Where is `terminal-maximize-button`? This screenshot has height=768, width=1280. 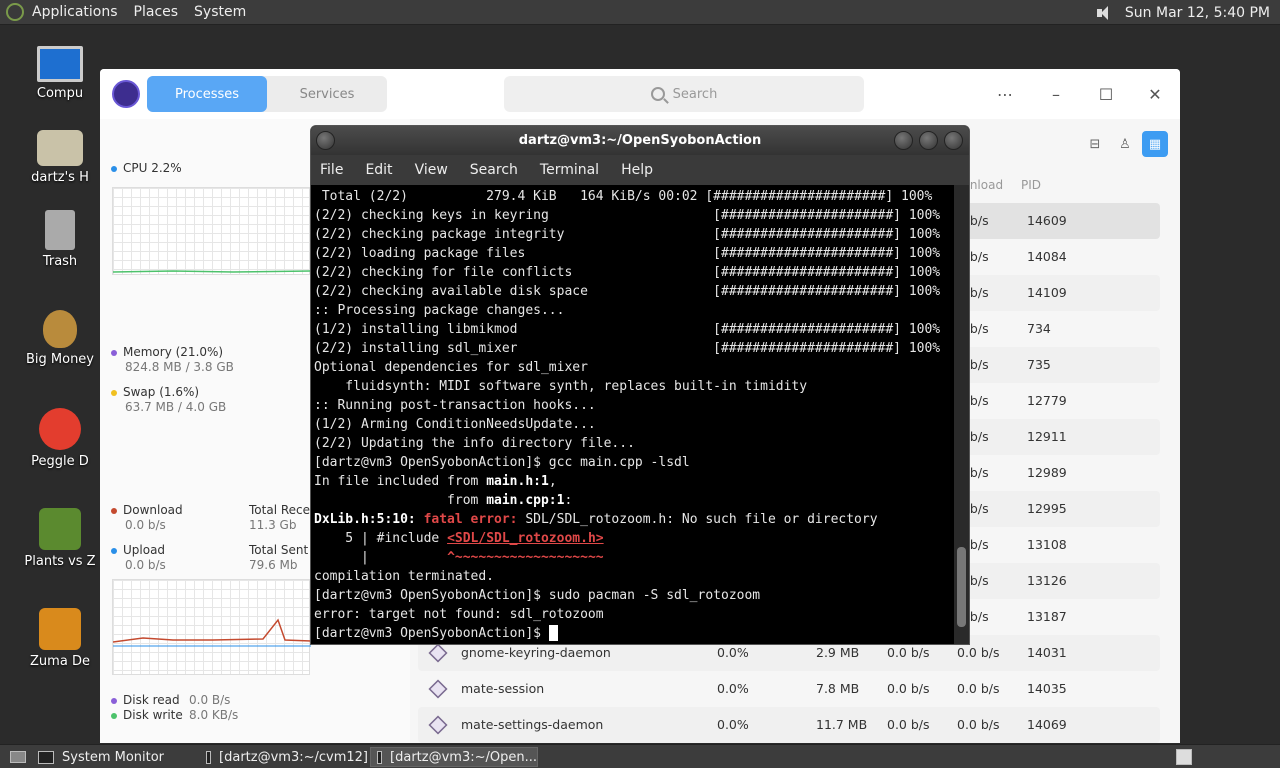
terminal-maximize-button is located at coordinates (928, 140).